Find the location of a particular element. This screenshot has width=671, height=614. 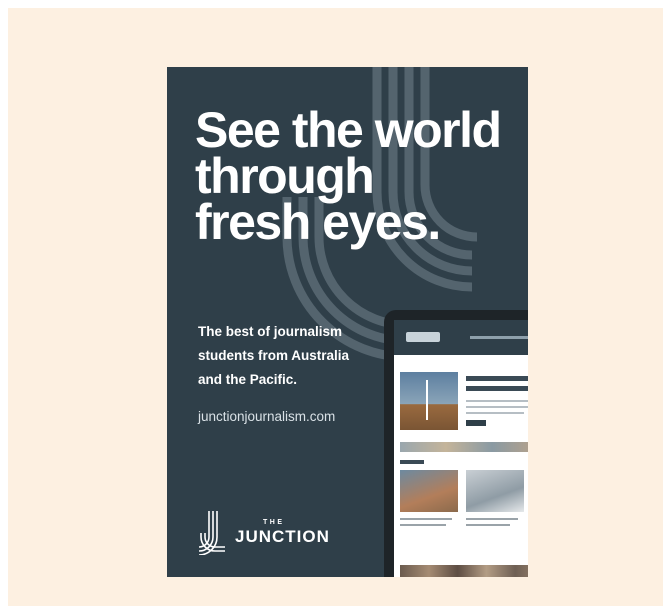

headline: See the world through fresh eyes. is located at coordinates (355, 176).